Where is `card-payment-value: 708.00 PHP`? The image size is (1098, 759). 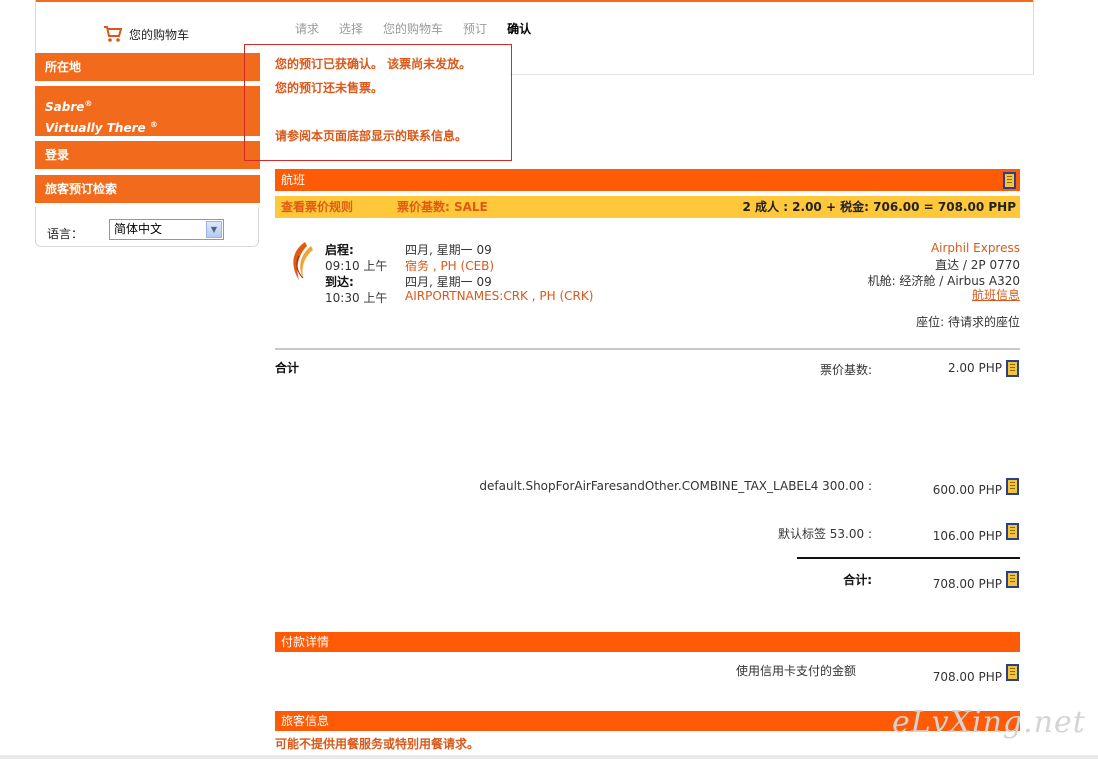
card-payment-value: 708.00 PHP is located at coordinates (967, 677).